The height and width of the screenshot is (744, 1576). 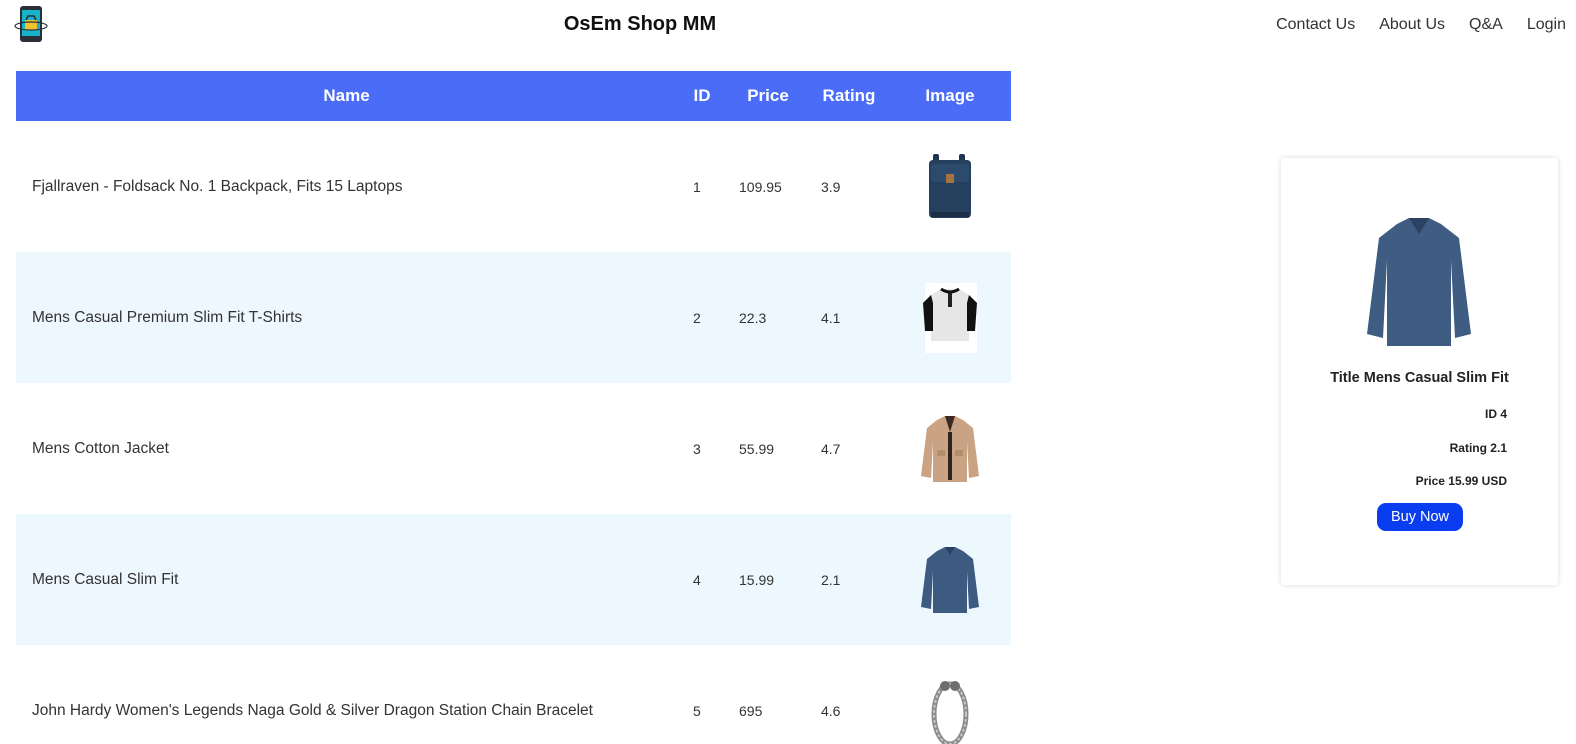 I want to click on tshirt-image, so click(x=950, y=318).